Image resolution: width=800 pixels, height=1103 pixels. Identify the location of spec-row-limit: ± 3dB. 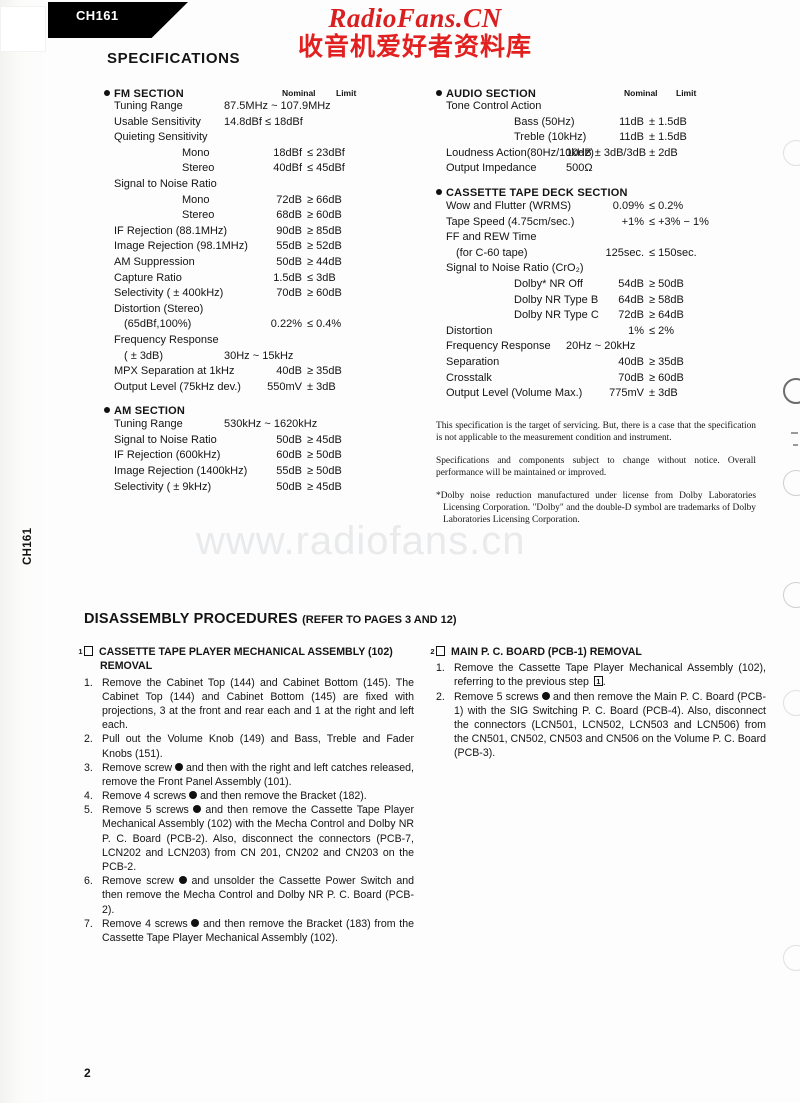
(321, 386).